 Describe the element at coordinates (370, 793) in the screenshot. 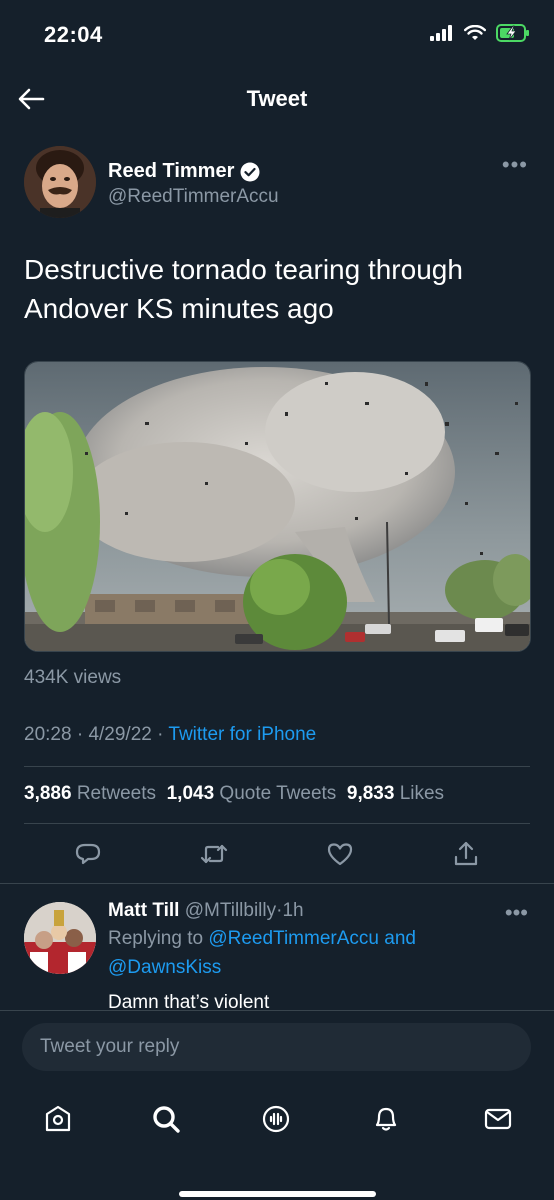

I see `likes-count: 9,833` at that location.